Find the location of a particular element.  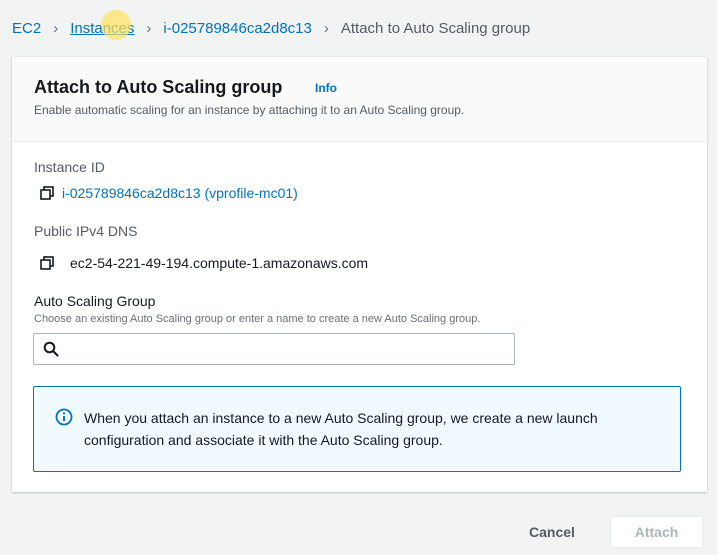

info-icon is located at coordinates (64, 417).